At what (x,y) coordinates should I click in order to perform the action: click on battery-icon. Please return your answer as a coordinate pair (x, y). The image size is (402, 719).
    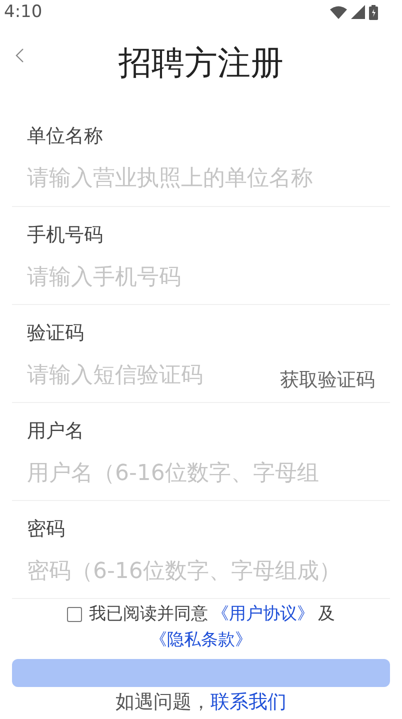
    Looking at the image, I should click on (373, 12).